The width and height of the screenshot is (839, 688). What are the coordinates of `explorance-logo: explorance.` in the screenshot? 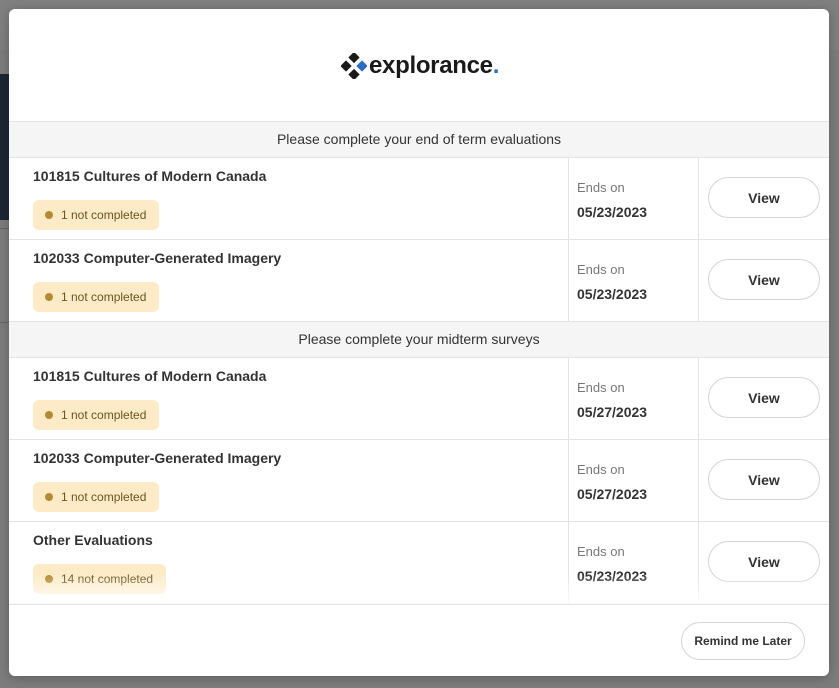 It's located at (420, 66).